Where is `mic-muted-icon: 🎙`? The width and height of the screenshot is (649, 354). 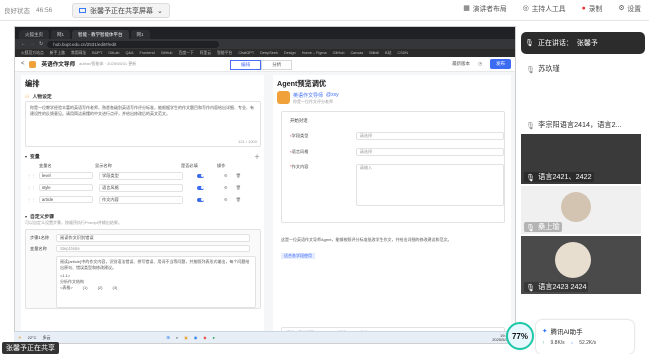
mic-muted-icon: 🎙 is located at coordinates (531, 287).